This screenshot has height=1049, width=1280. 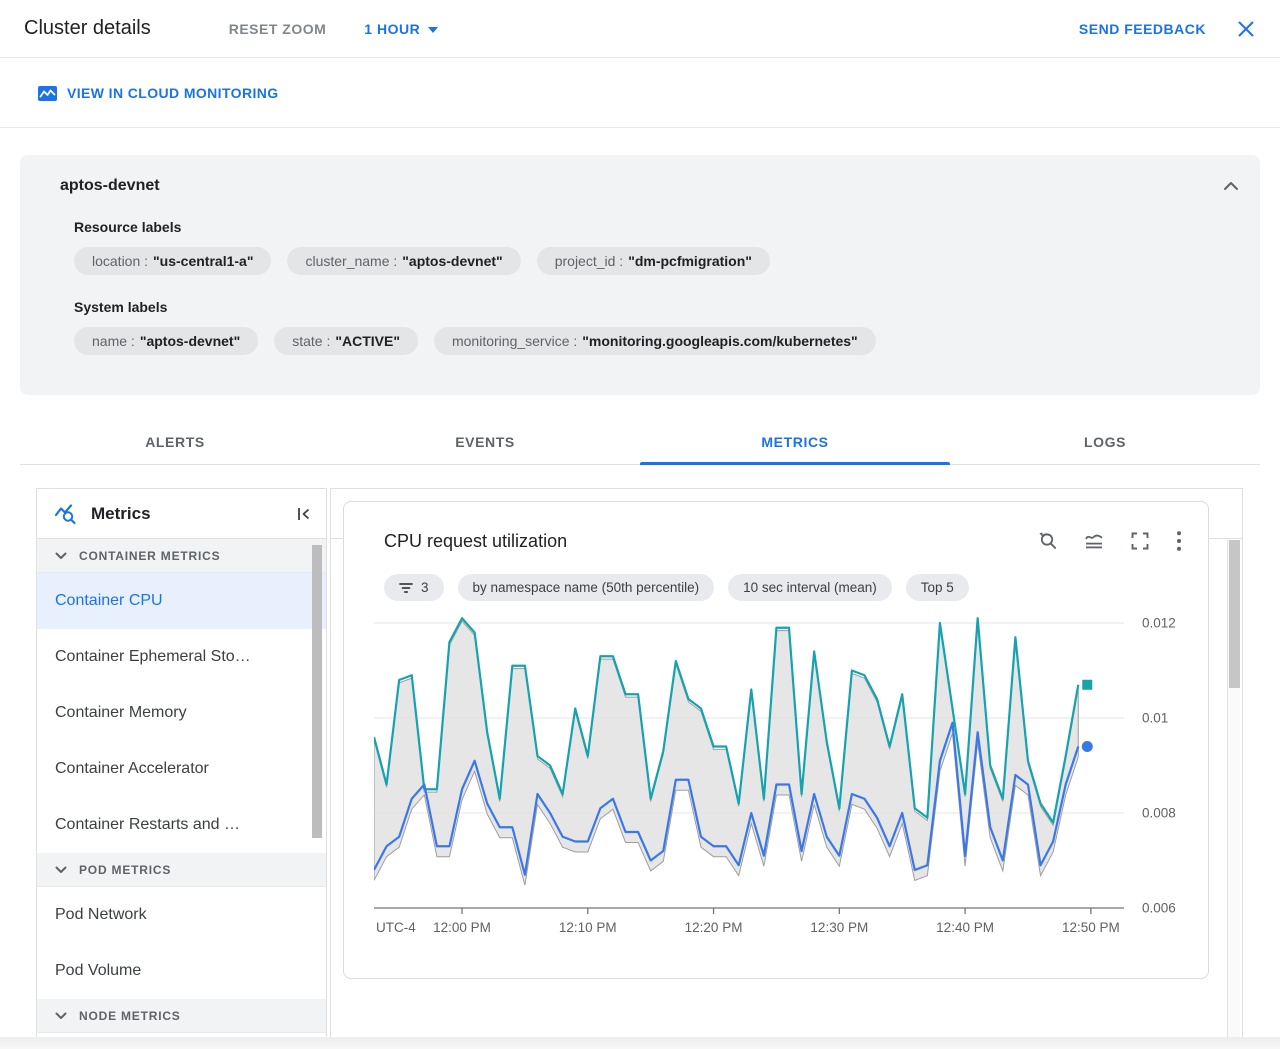 What do you see at coordinates (406, 588) in the screenshot?
I see `filter-icon` at bounding box center [406, 588].